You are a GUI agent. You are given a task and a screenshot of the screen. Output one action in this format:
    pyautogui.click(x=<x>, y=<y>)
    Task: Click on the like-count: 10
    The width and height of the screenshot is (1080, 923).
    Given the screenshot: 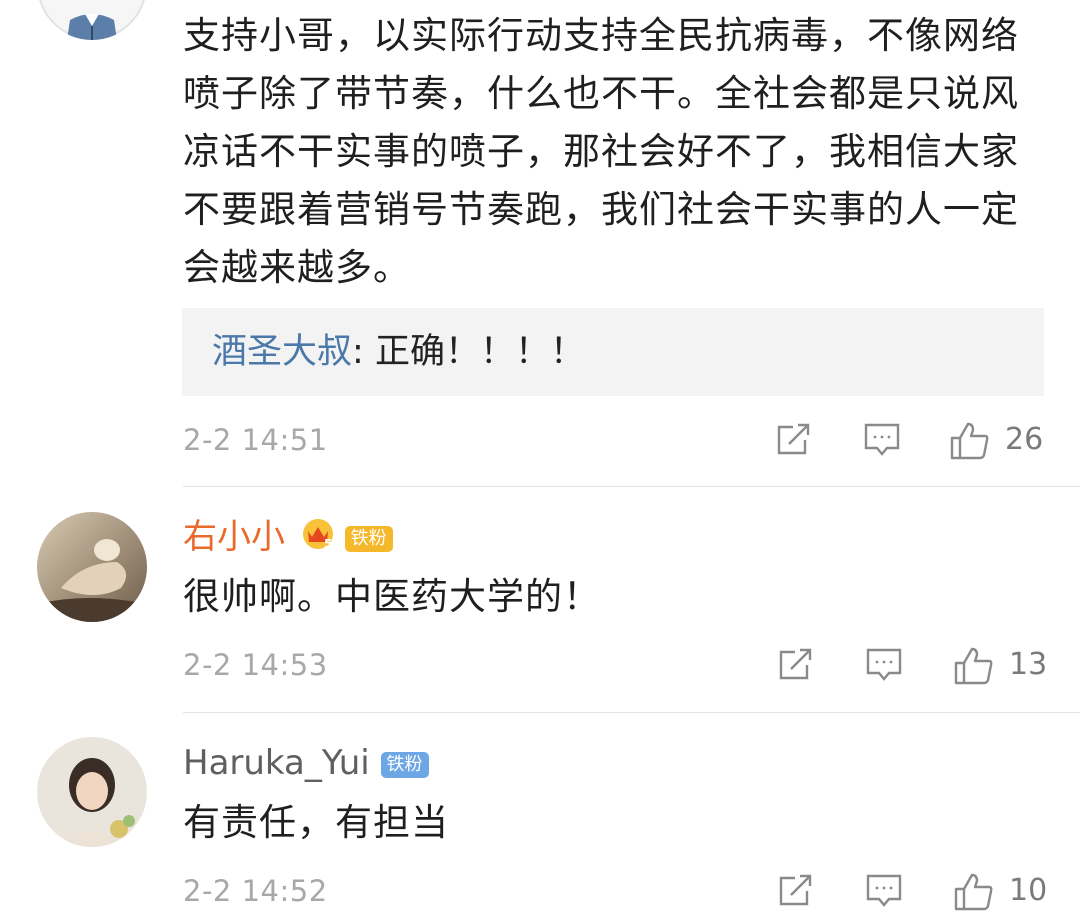 What is the action you would take?
    pyautogui.click(x=1028, y=890)
    